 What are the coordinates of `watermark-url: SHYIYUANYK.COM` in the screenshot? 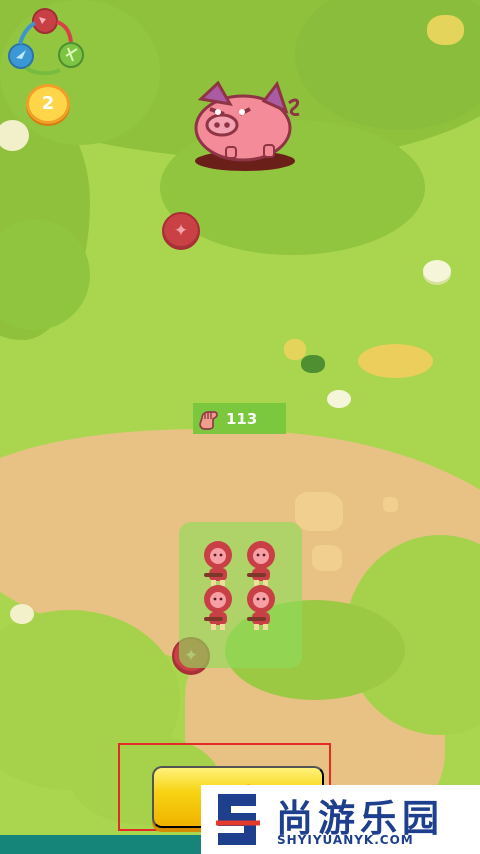 It's located at (345, 840).